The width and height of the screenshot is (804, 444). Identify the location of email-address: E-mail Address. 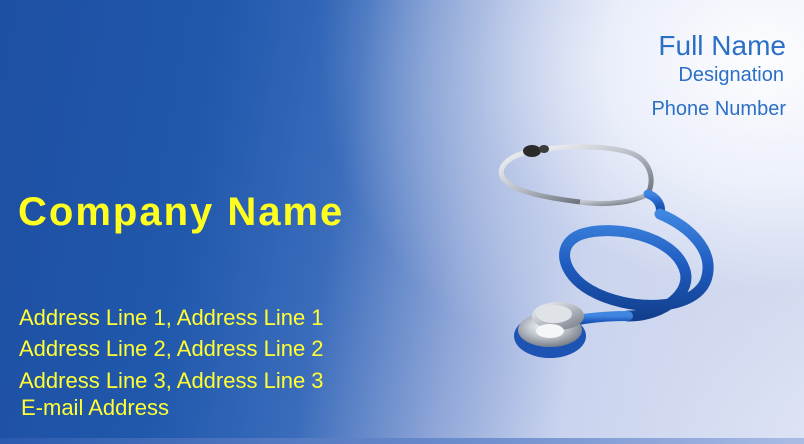
(95, 407).